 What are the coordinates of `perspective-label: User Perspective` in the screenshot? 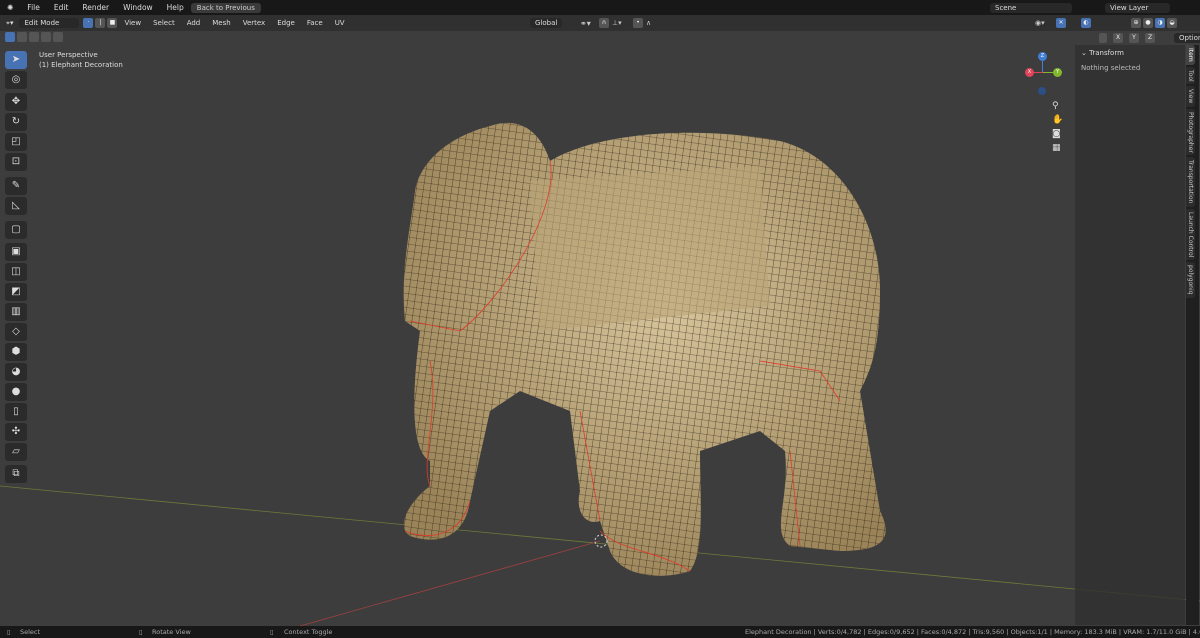 It's located at (68, 55).